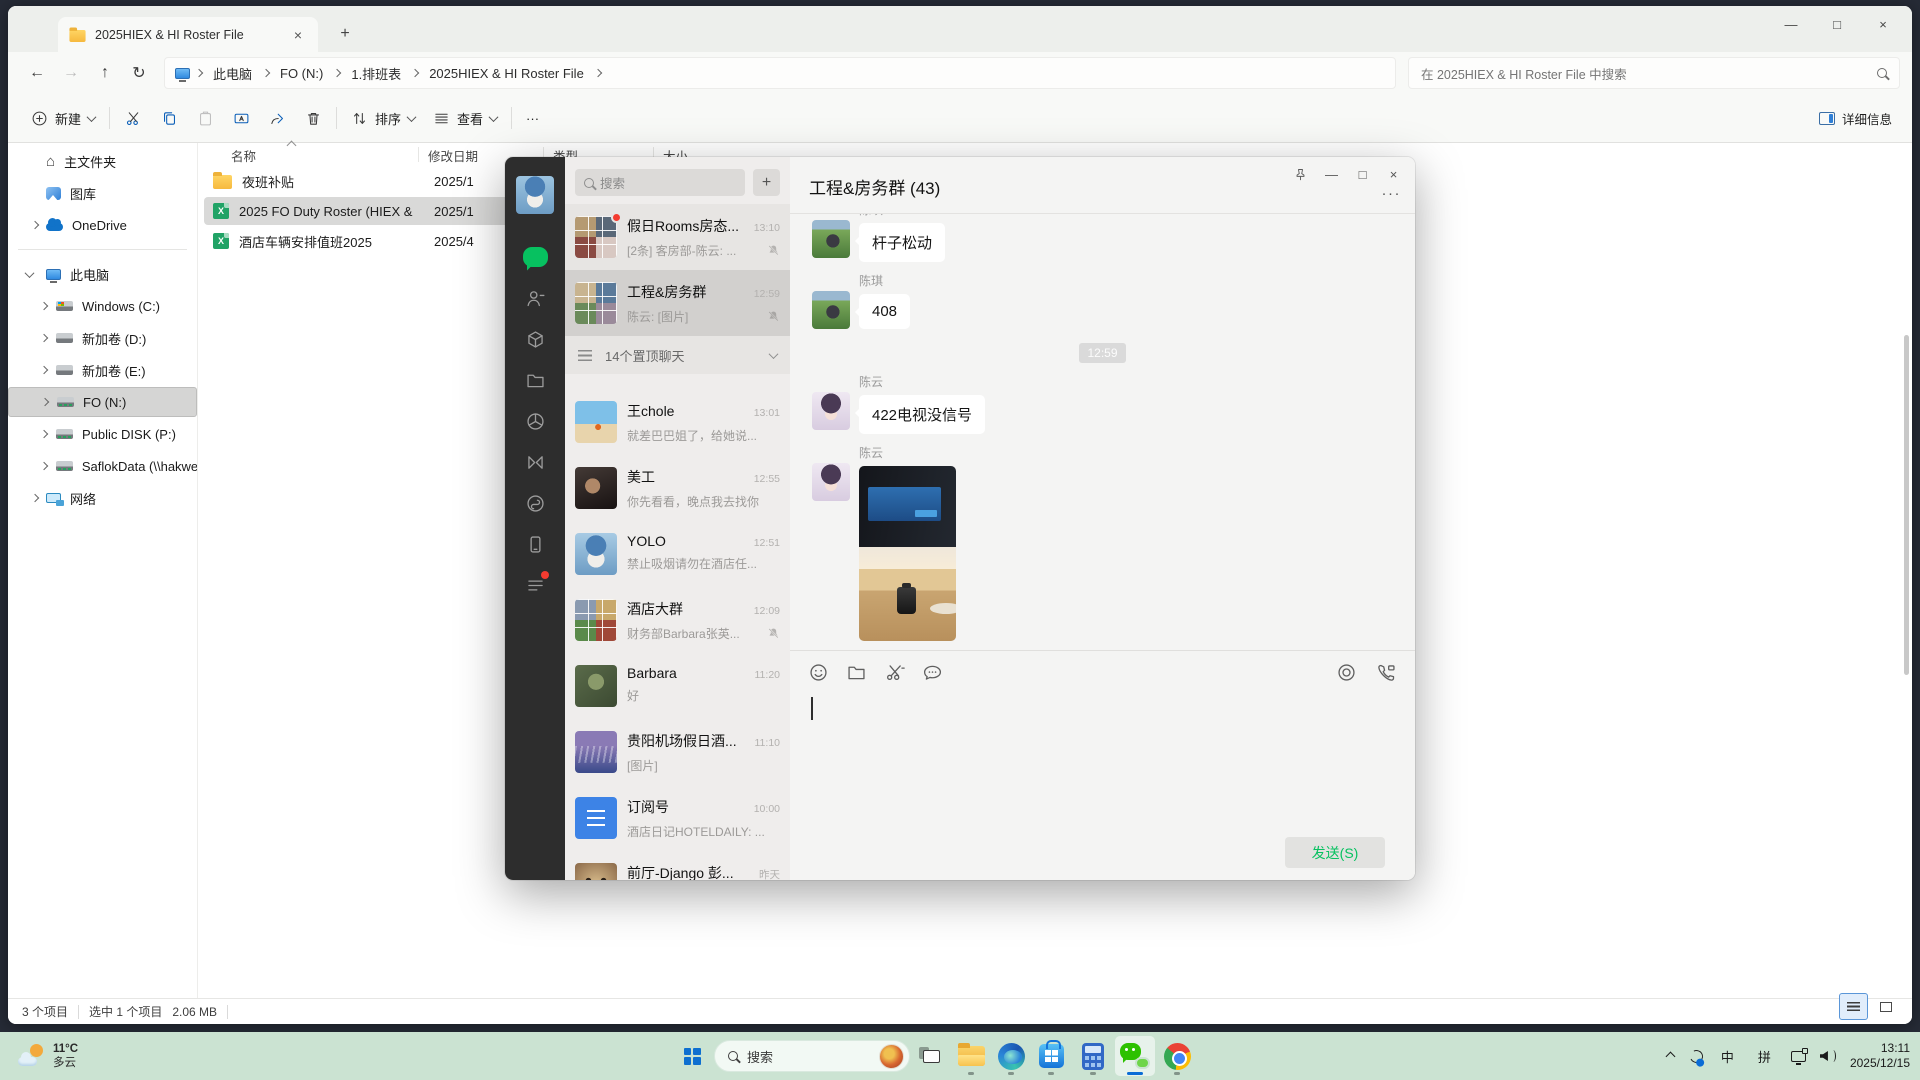  Describe the element at coordinates (453, 155) in the screenshot. I see `column-header-date: 修改日期` at that location.